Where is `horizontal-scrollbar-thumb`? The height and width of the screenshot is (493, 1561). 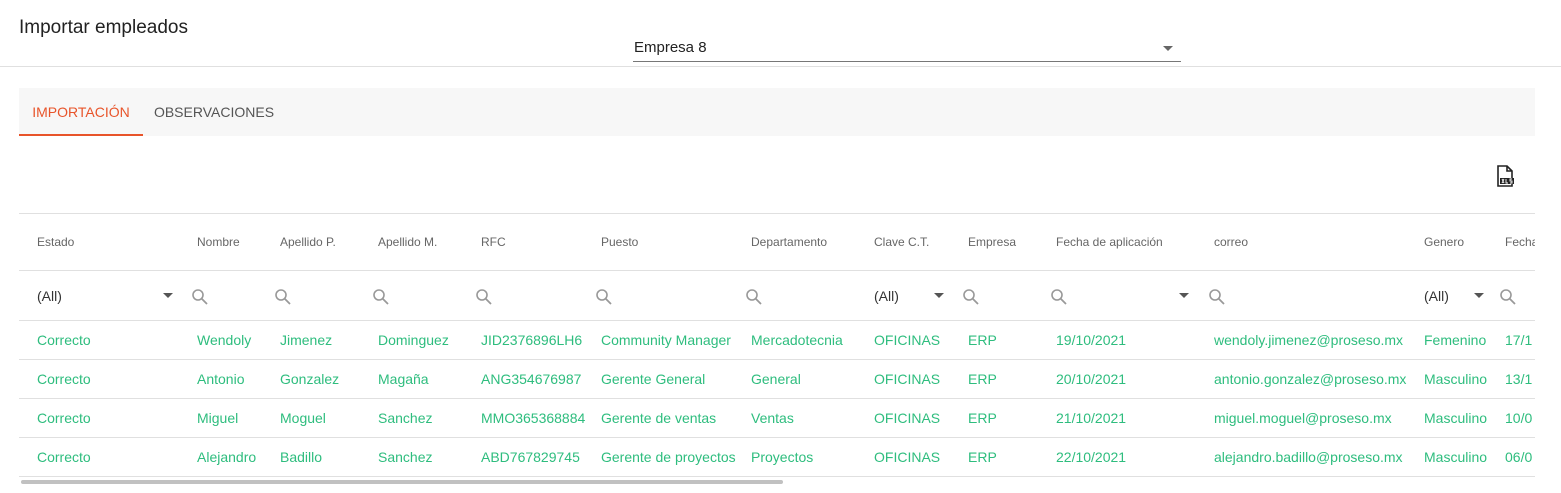 horizontal-scrollbar-thumb is located at coordinates (402, 482).